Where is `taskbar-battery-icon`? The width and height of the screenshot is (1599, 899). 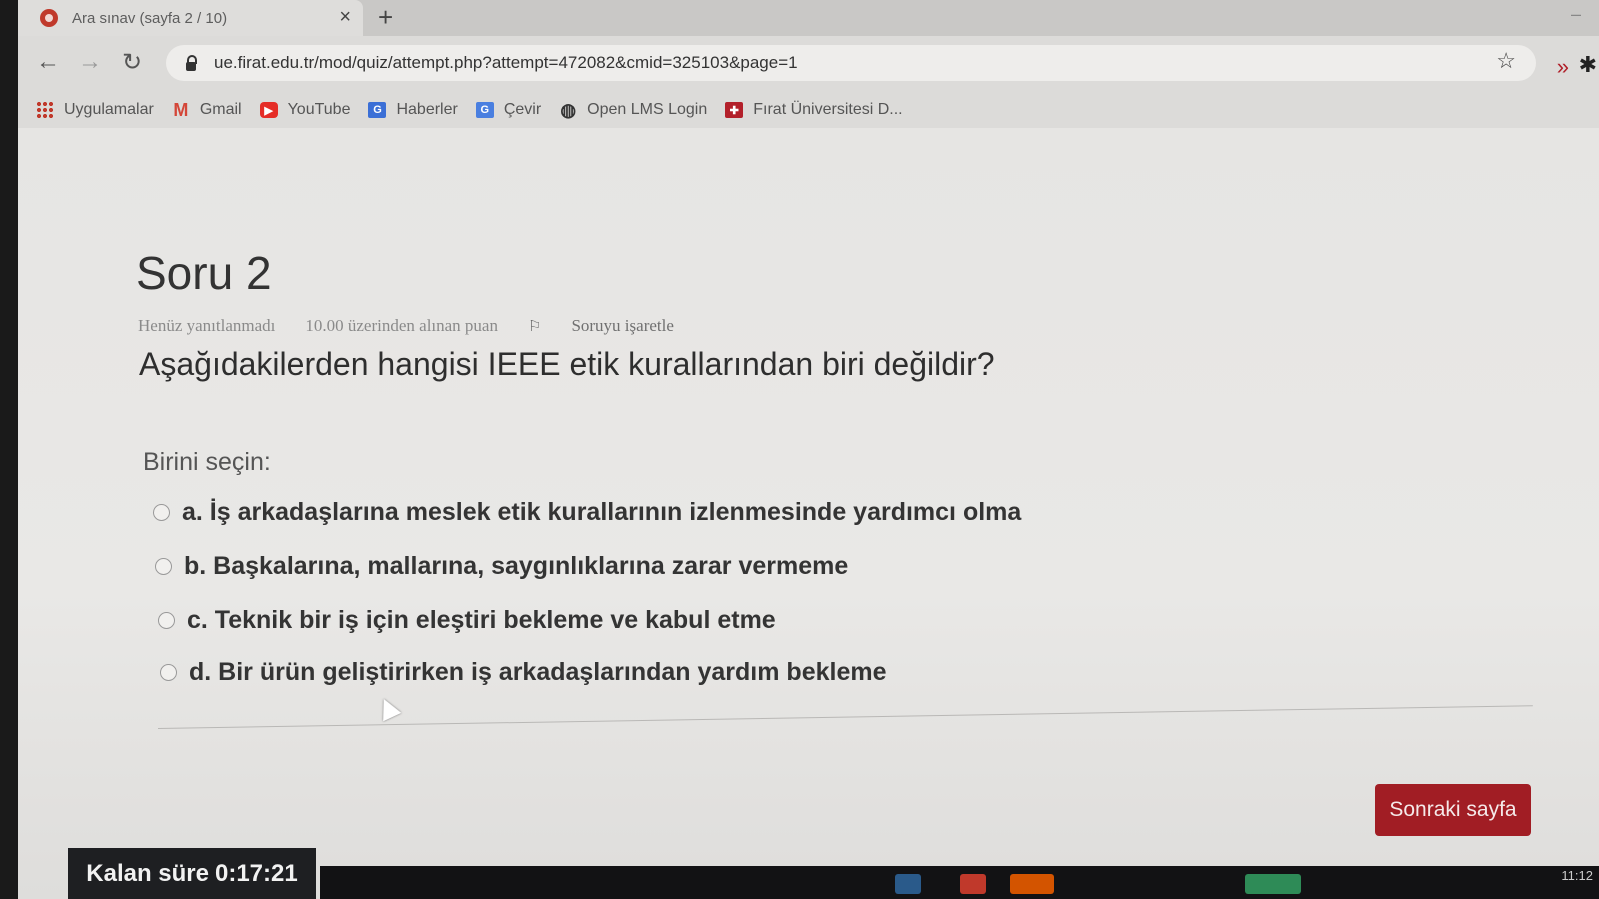 taskbar-battery-icon is located at coordinates (1273, 884).